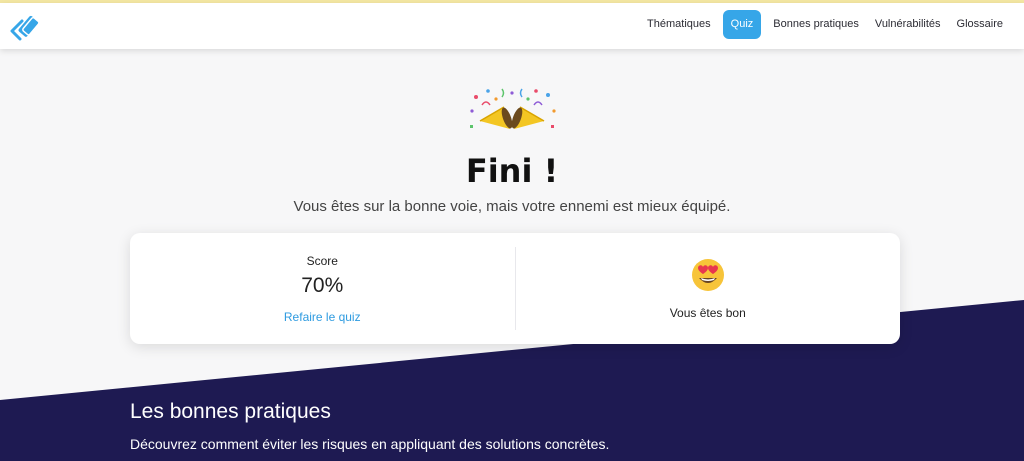 This screenshot has height=461, width=1024. Describe the element at coordinates (512, 171) in the screenshot. I see `page-title: Fini !` at that location.